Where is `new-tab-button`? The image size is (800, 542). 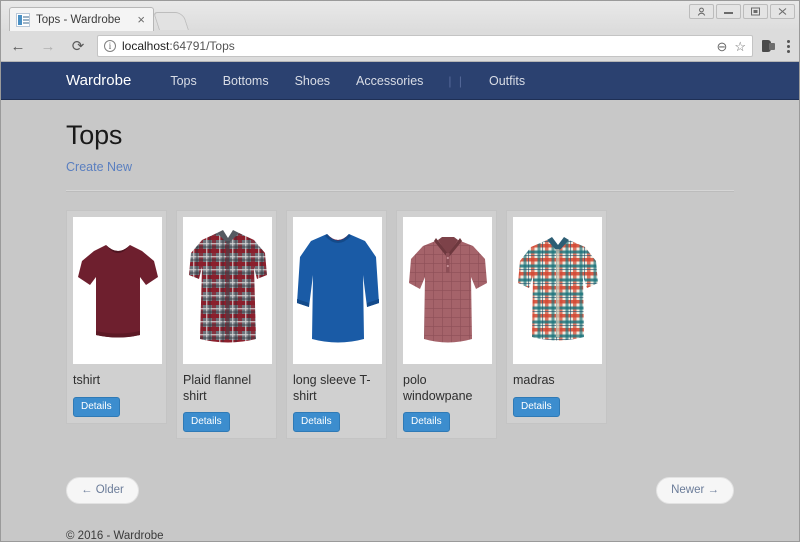
new-tab-button is located at coordinates (171, 21).